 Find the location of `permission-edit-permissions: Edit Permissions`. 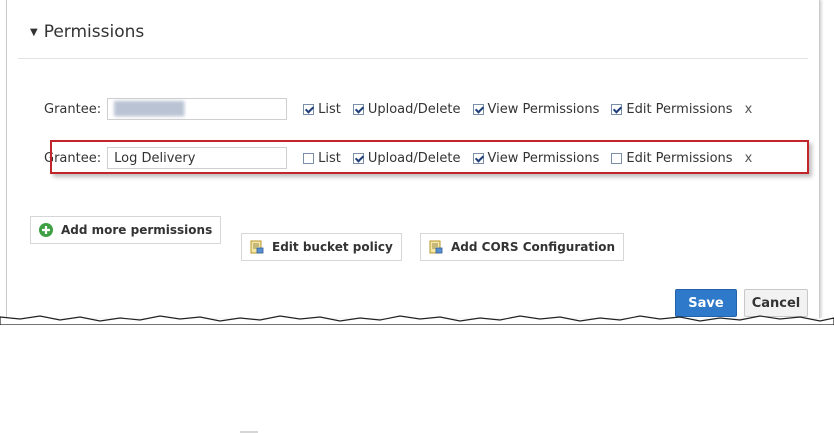

permission-edit-permissions: Edit Permissions is located at coordinates (672, 109).